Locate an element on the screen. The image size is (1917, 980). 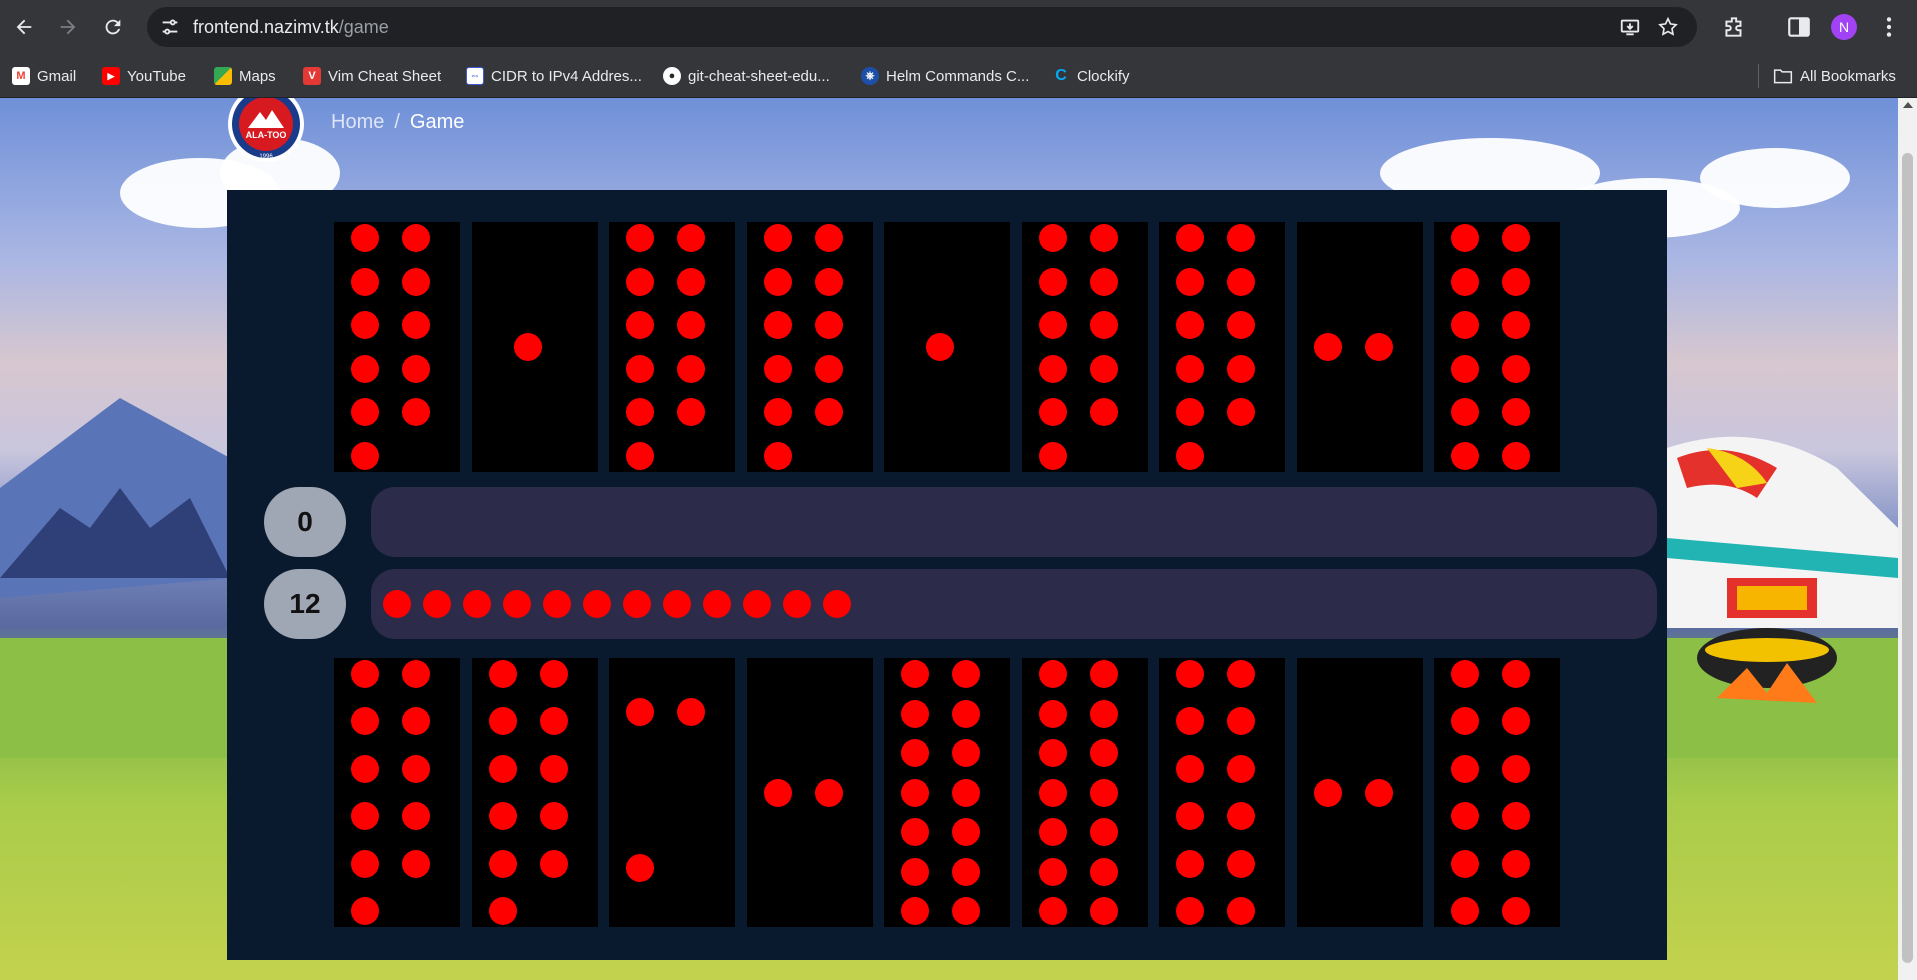
github-icon: ● is located at coordinates (672, 76).